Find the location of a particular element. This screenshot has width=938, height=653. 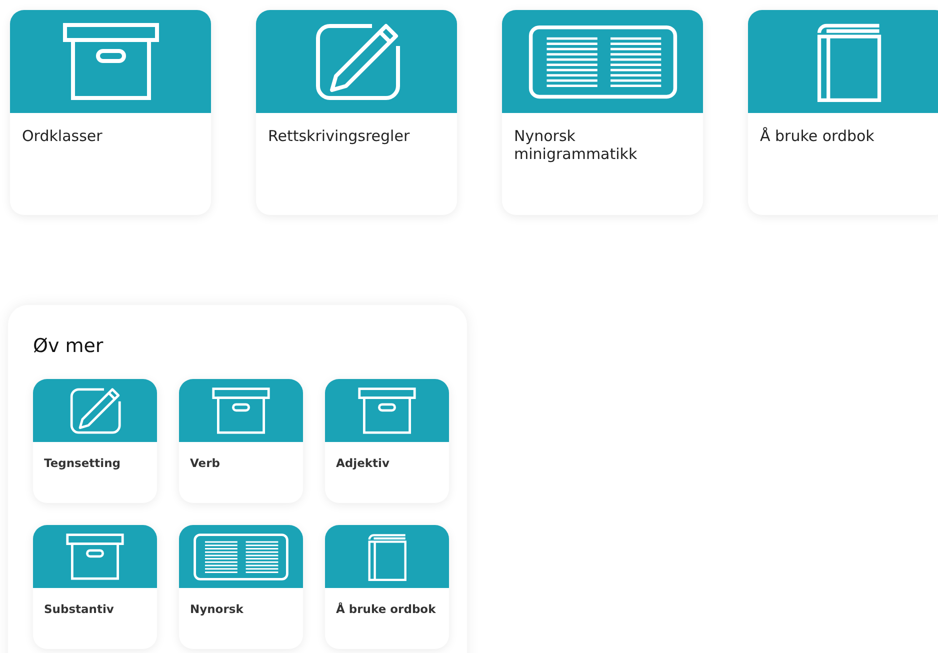

practice-card: Å bruke ordbok is located at coordinates (387, 587).